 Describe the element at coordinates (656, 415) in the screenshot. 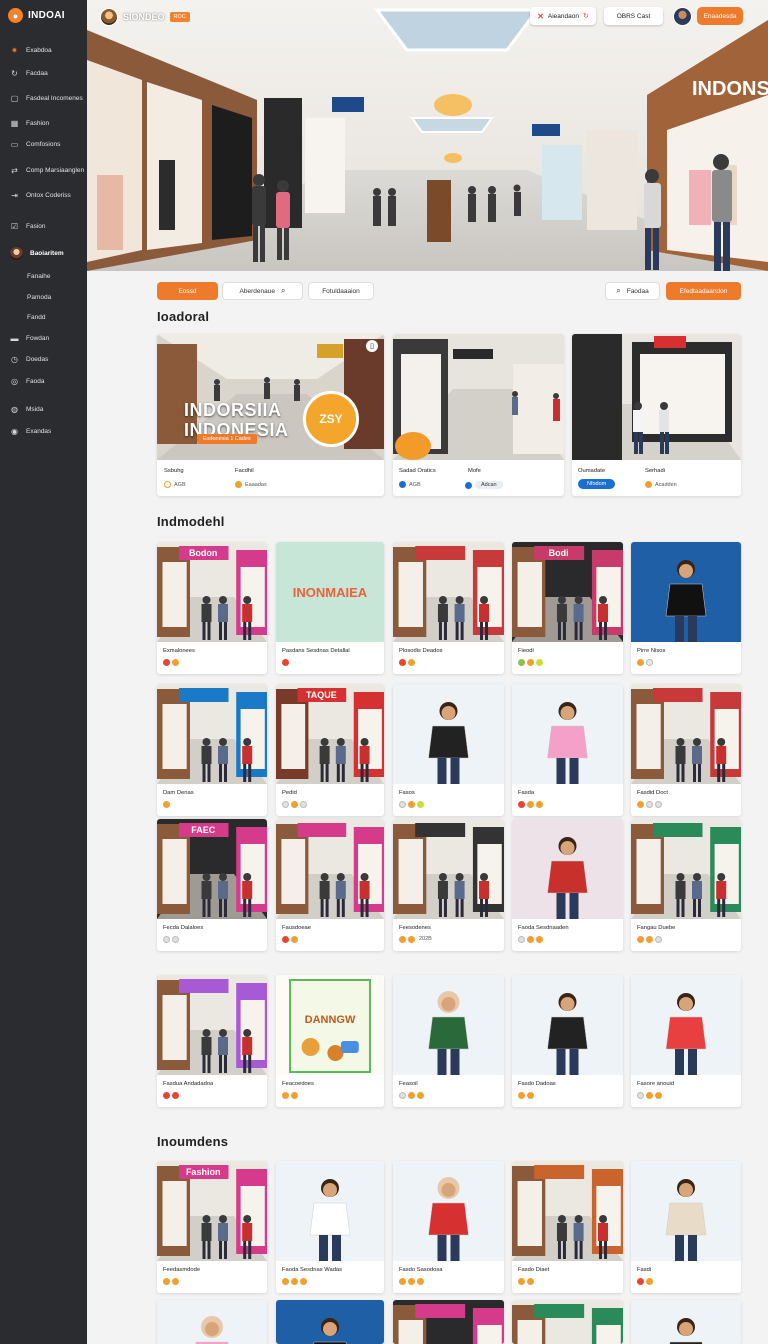

I see `featured-card-3: Oumadate Serhadi Nfodom Acadden` at that location.